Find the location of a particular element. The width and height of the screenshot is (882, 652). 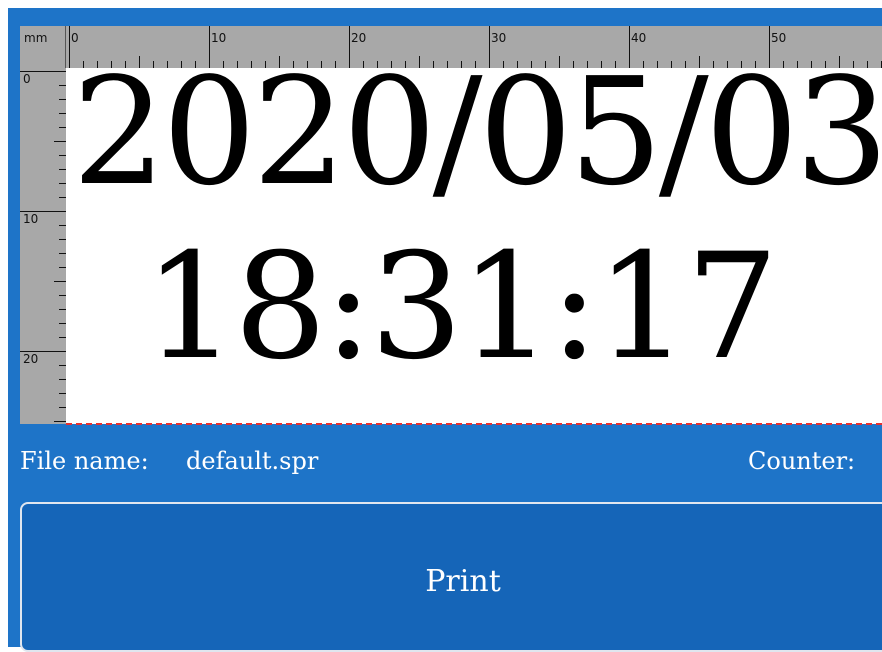

print-button-label: Print is located at coordinates (463, 581).